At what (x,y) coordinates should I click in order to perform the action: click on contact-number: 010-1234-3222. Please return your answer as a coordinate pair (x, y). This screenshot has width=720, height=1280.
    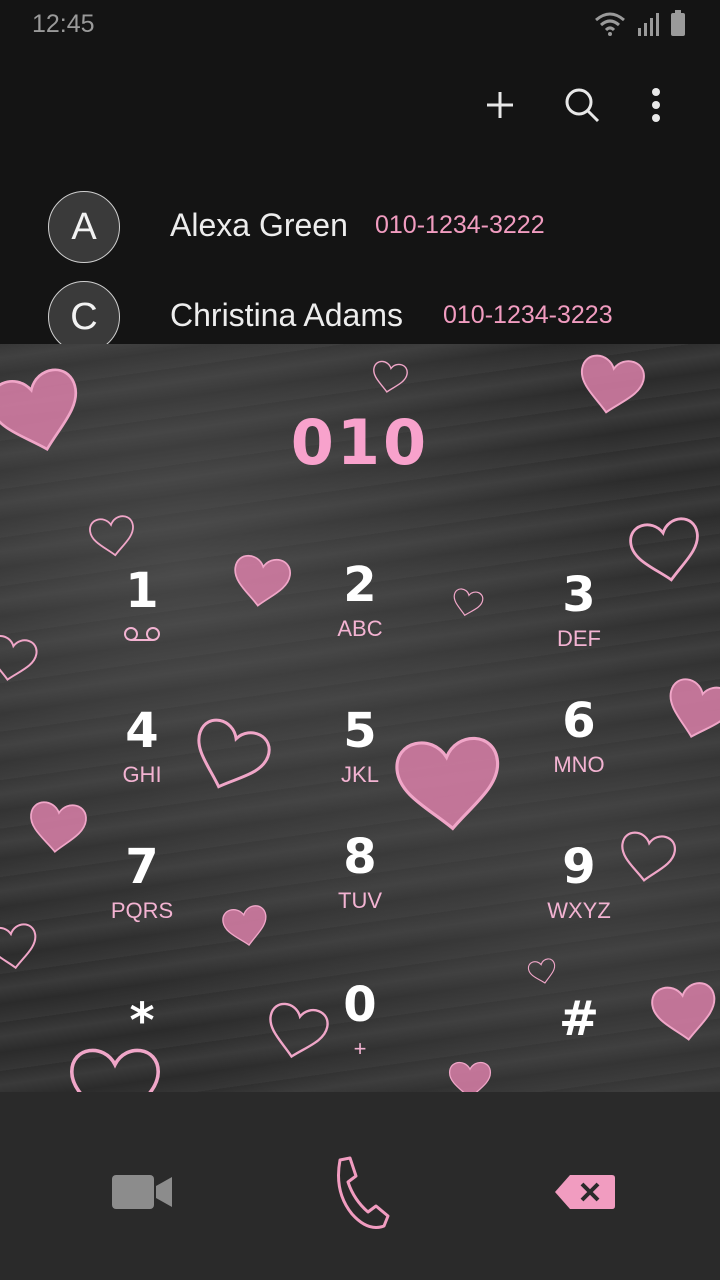
    Looking at the image, I should click on (460, 225).